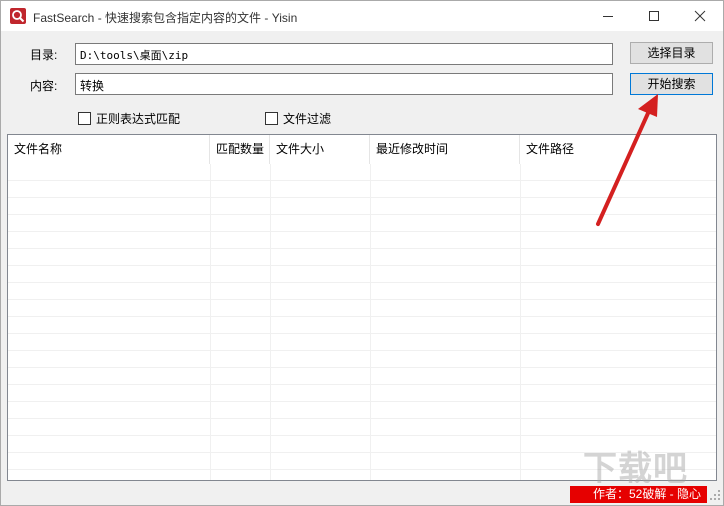 The height and width of the screenshot is (506, 724). I want to click on minimize-icon, so click(608, 16).